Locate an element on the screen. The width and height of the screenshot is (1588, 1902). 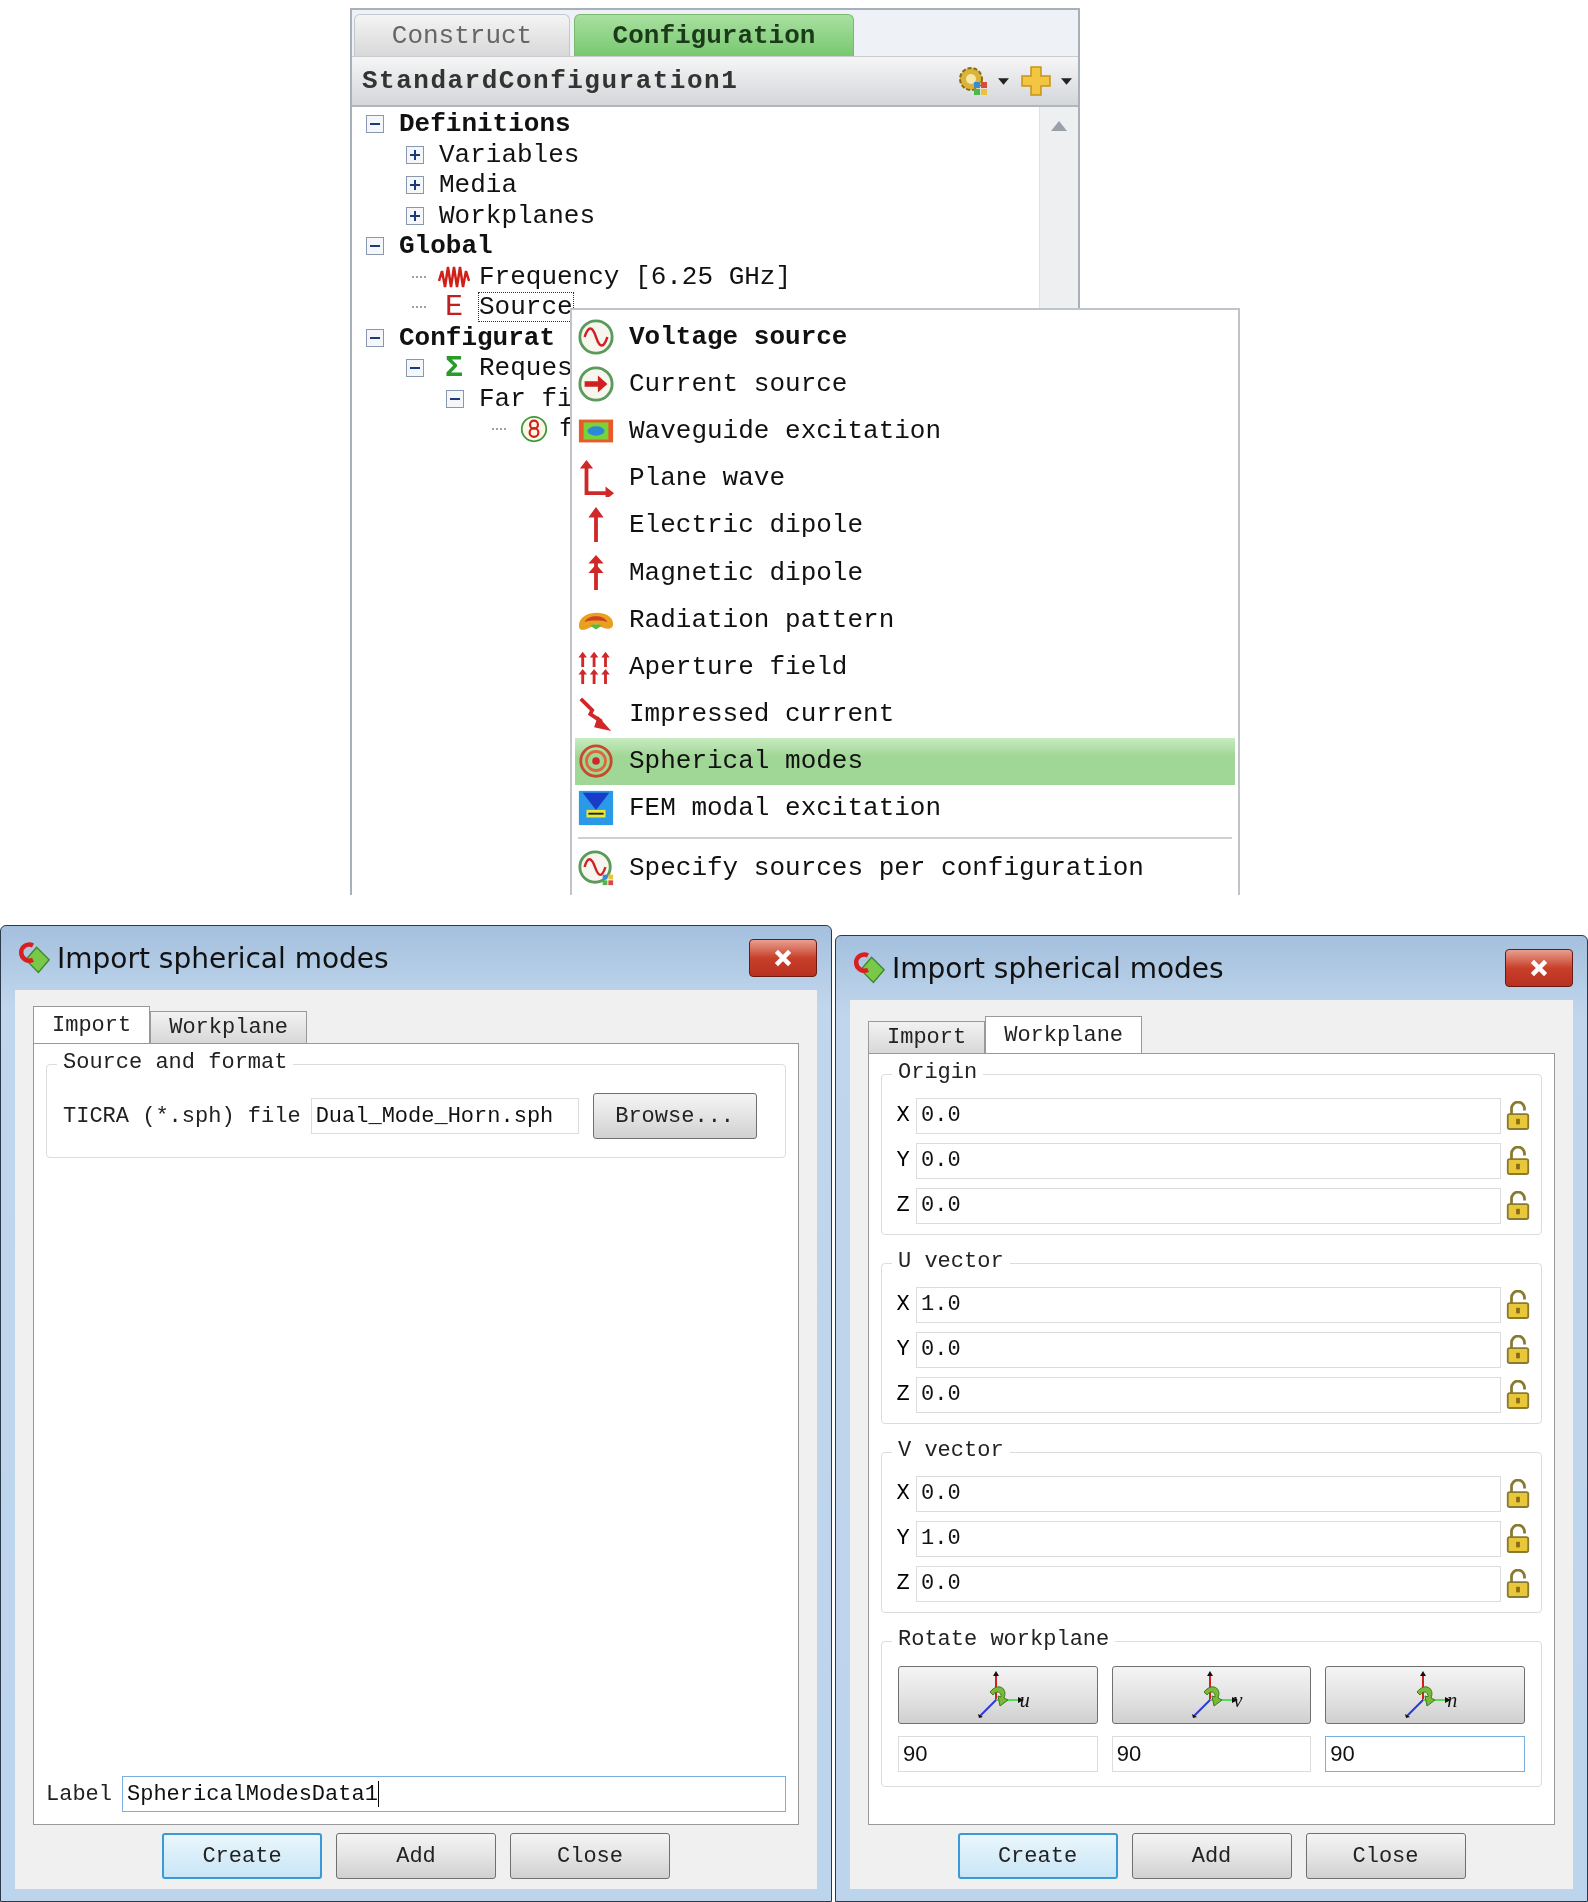
tree-item: Global is located at coordinates (446, 246).